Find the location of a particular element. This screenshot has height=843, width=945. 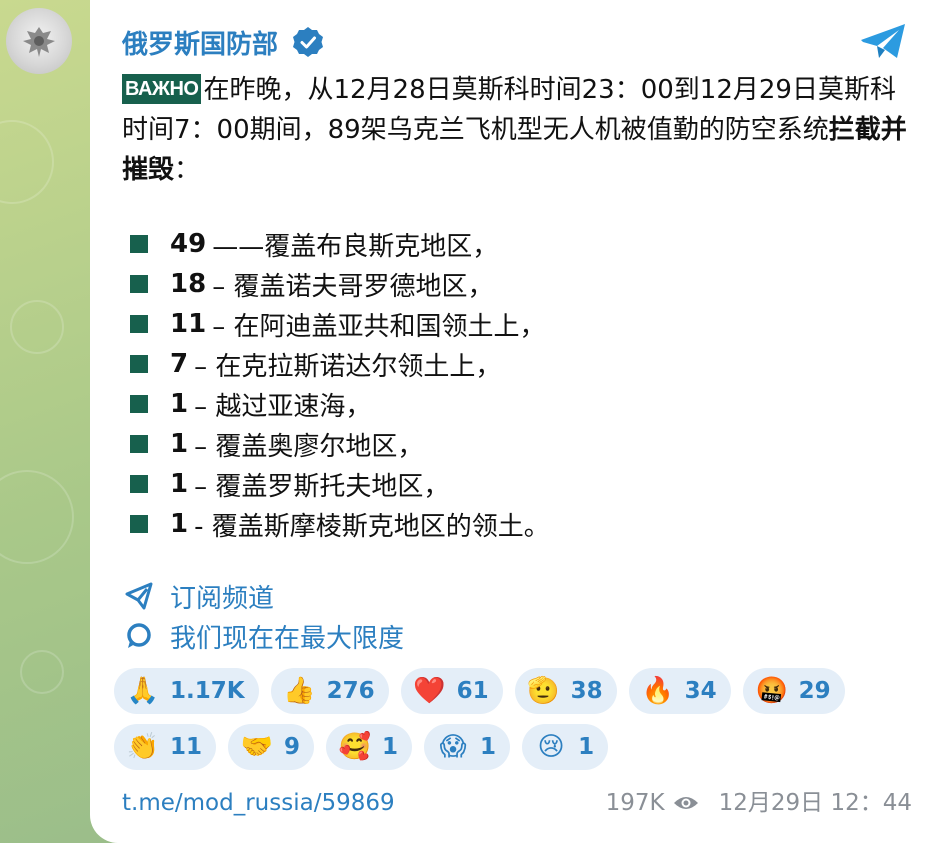

important-tag: ВАЖНО is located at coordinates (162, 89).